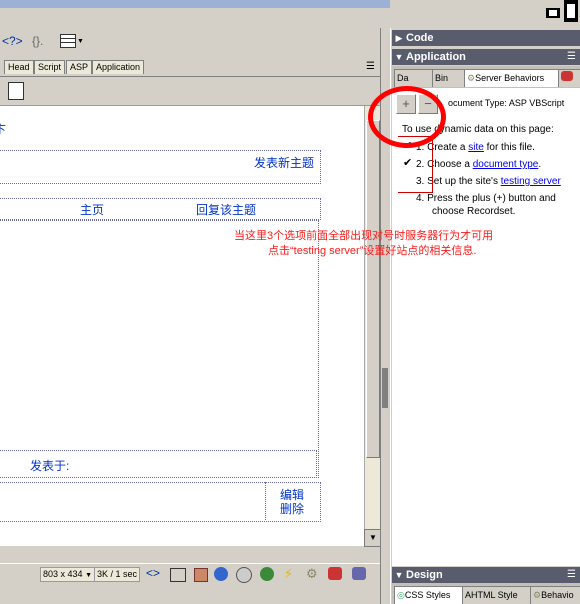 The image size is (580, 604). Describe the element at coordinates (414, 78) in the screenshot. I see `tab-databases: Da` at that location.